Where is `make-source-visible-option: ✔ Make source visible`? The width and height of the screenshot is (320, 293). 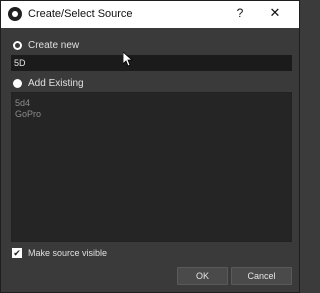
make-source-visible-option: ✔ Make source visible is located at coordinates (59, 253).